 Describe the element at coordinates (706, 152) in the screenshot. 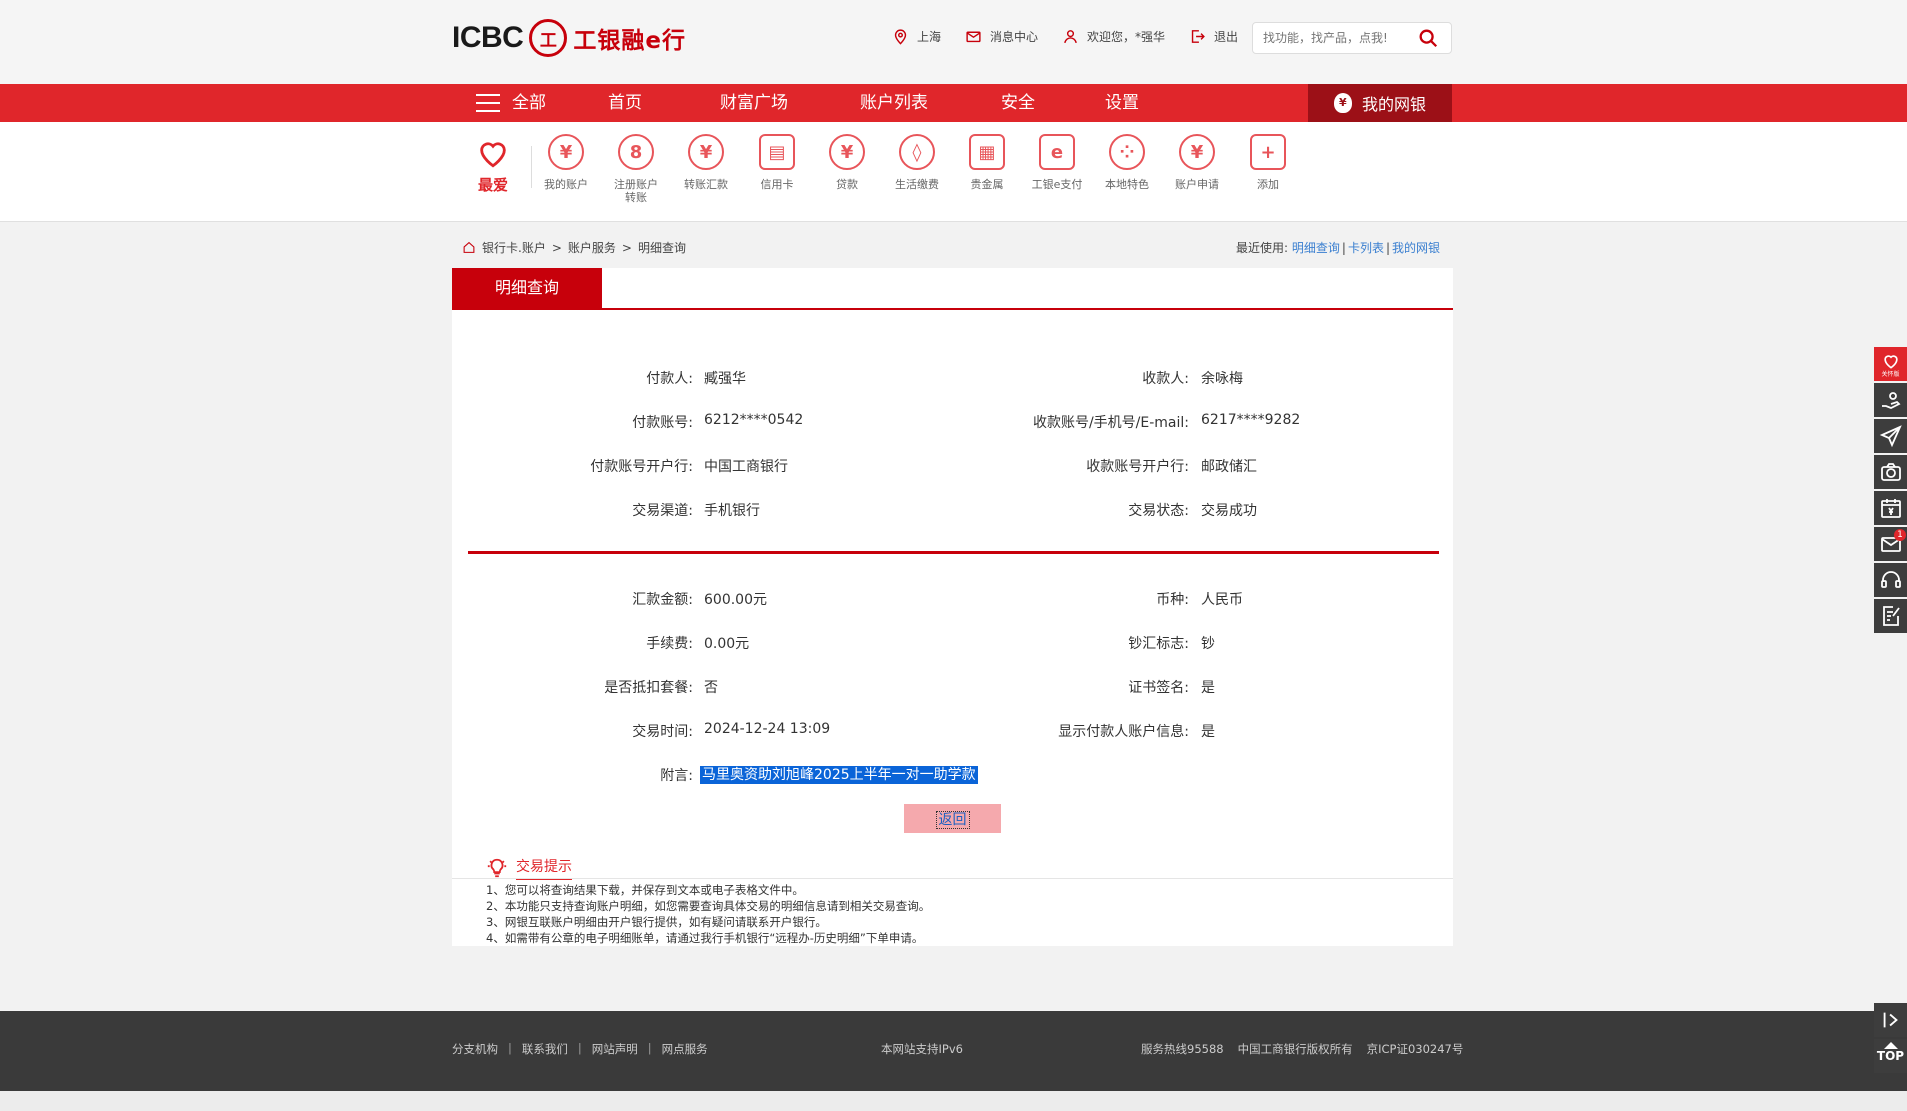

I see `transfer-yen-icon: ¥` at that location.